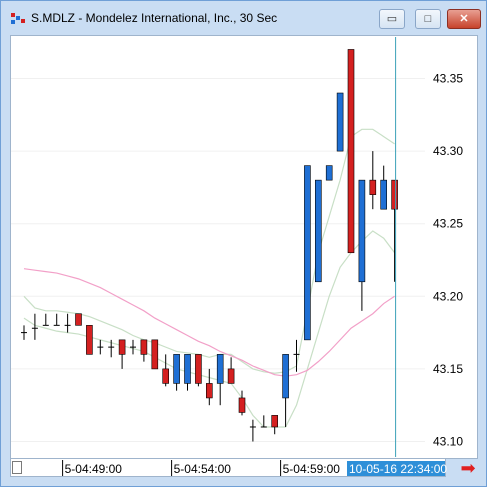 The image size is (487, 488). What do you see at coordinates (448, 260) in the screenshot?
I see `y-axis-layer: 43.10 43.15 43.20 43.25 43.30 43.35` at bounding box center [448, 260].